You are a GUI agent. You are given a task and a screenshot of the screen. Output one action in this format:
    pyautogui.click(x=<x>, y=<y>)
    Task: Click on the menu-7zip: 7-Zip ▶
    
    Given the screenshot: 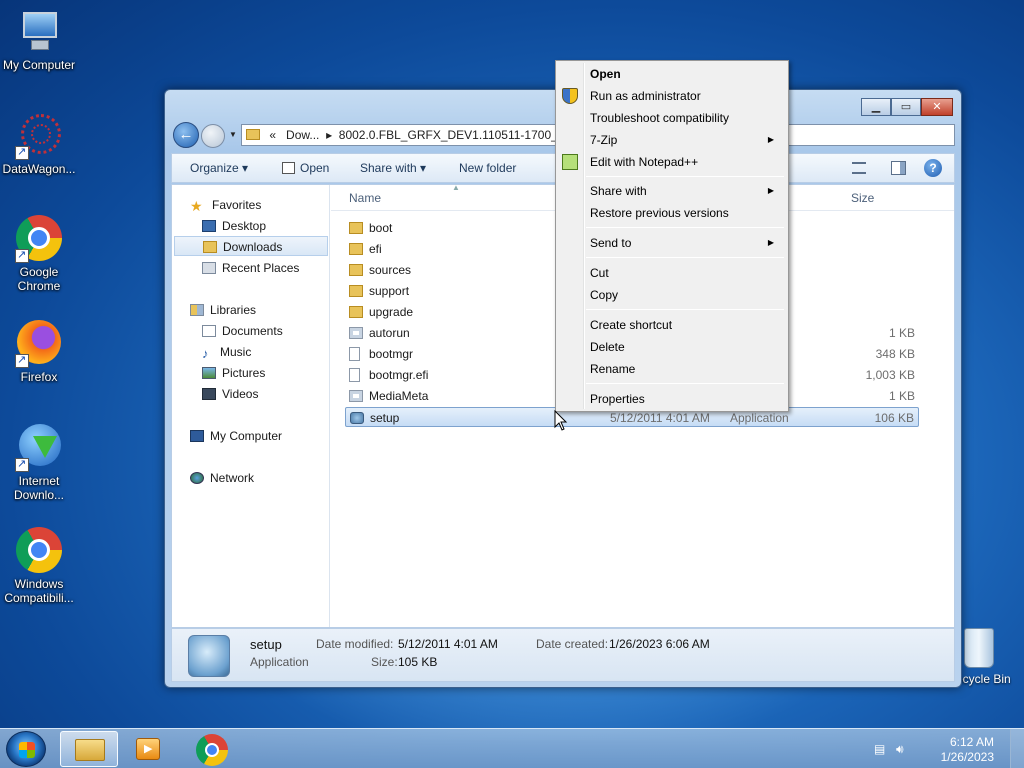 What is the action you would take?
    pyautogui.click(x=686, y=140)
    